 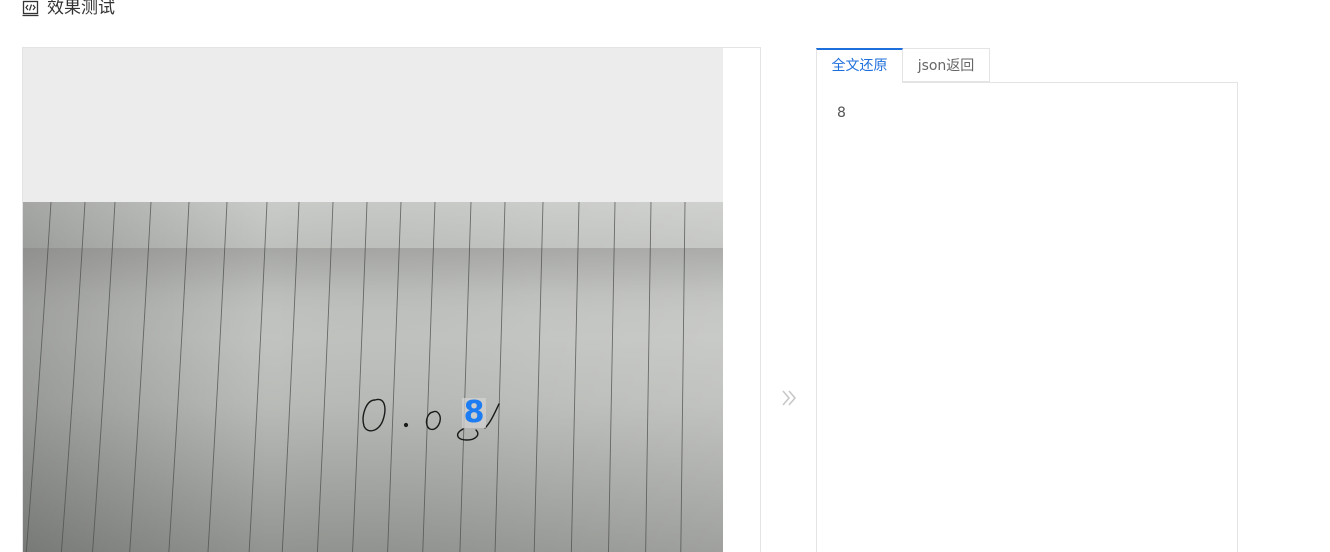 What do you see at coordinates (789, 398) in the screenshot?
I see `double-chevron-right-icon` at bounding box center [789, 398].